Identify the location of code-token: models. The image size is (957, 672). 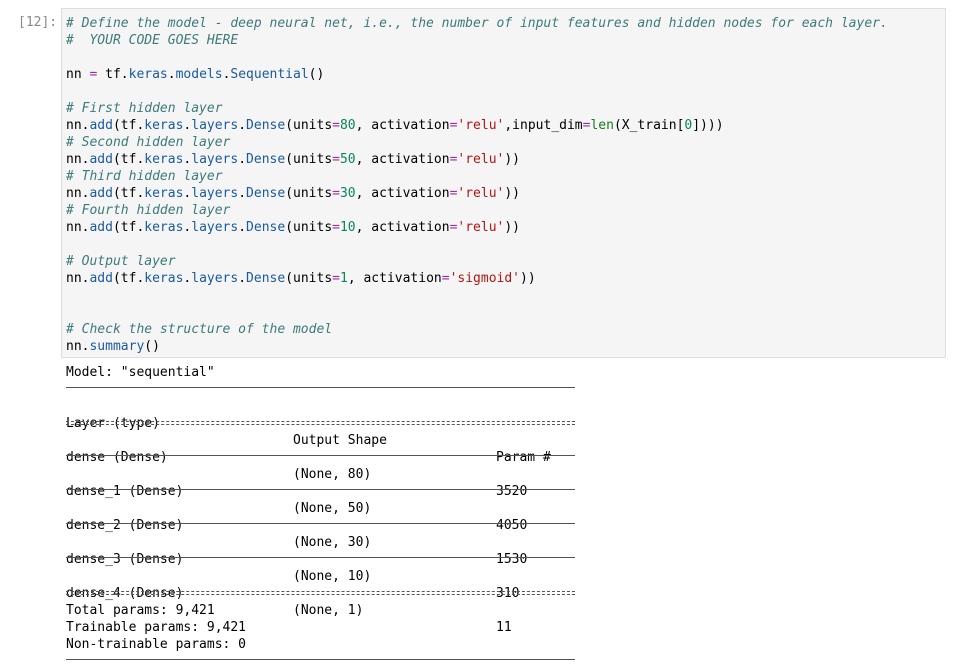
(199, 74).